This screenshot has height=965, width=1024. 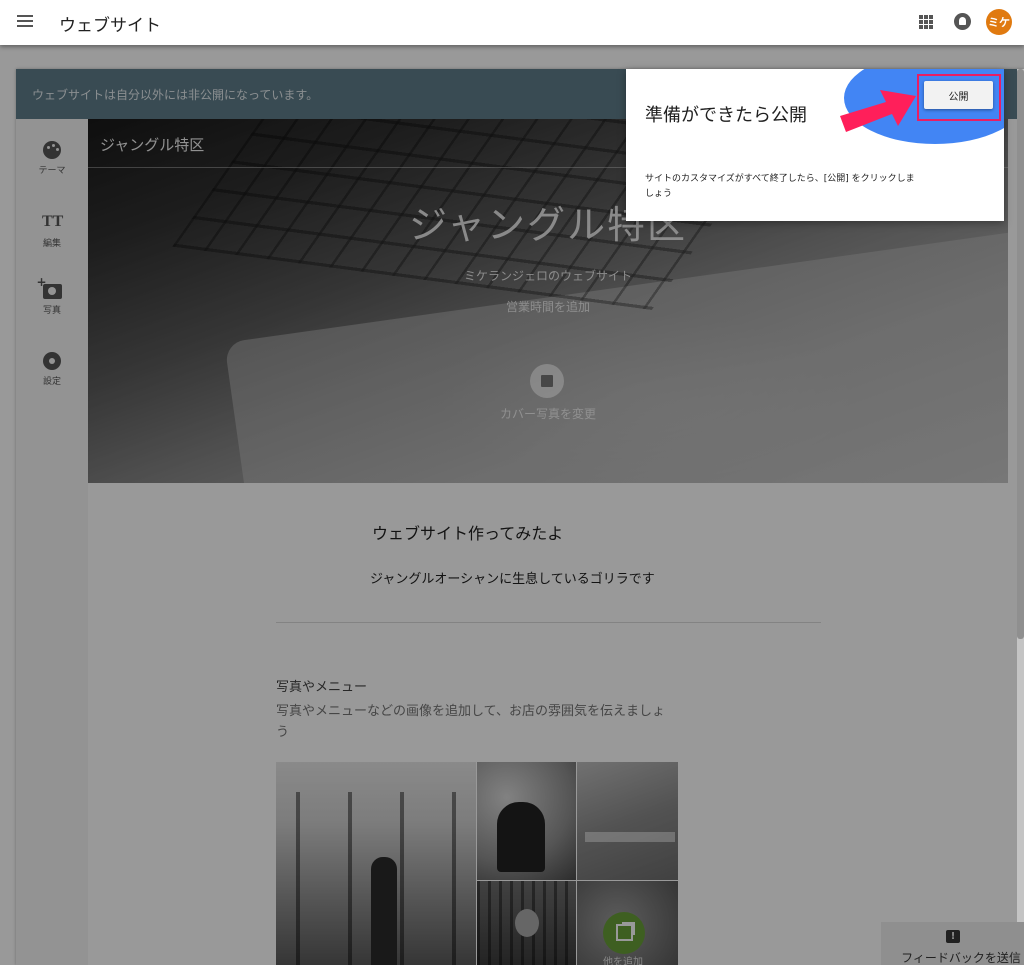 I want to click on notifications-icon, so click(x=962, y=21).